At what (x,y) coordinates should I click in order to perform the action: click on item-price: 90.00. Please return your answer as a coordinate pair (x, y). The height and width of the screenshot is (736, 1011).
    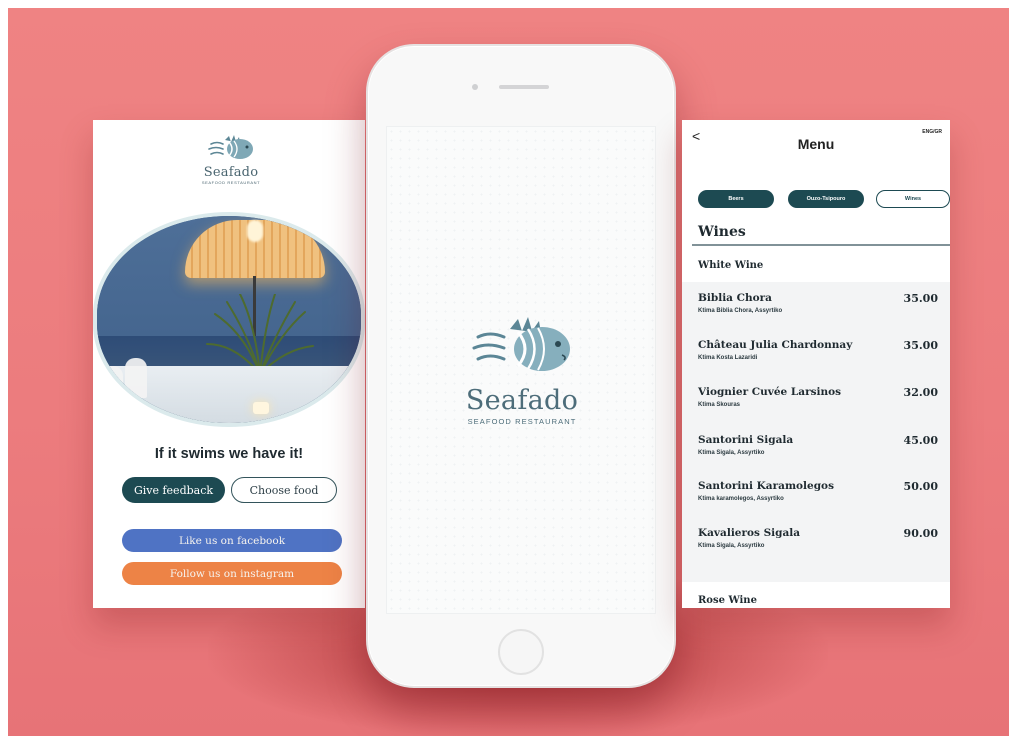
    Looking at the image, I should click on (920, 533).